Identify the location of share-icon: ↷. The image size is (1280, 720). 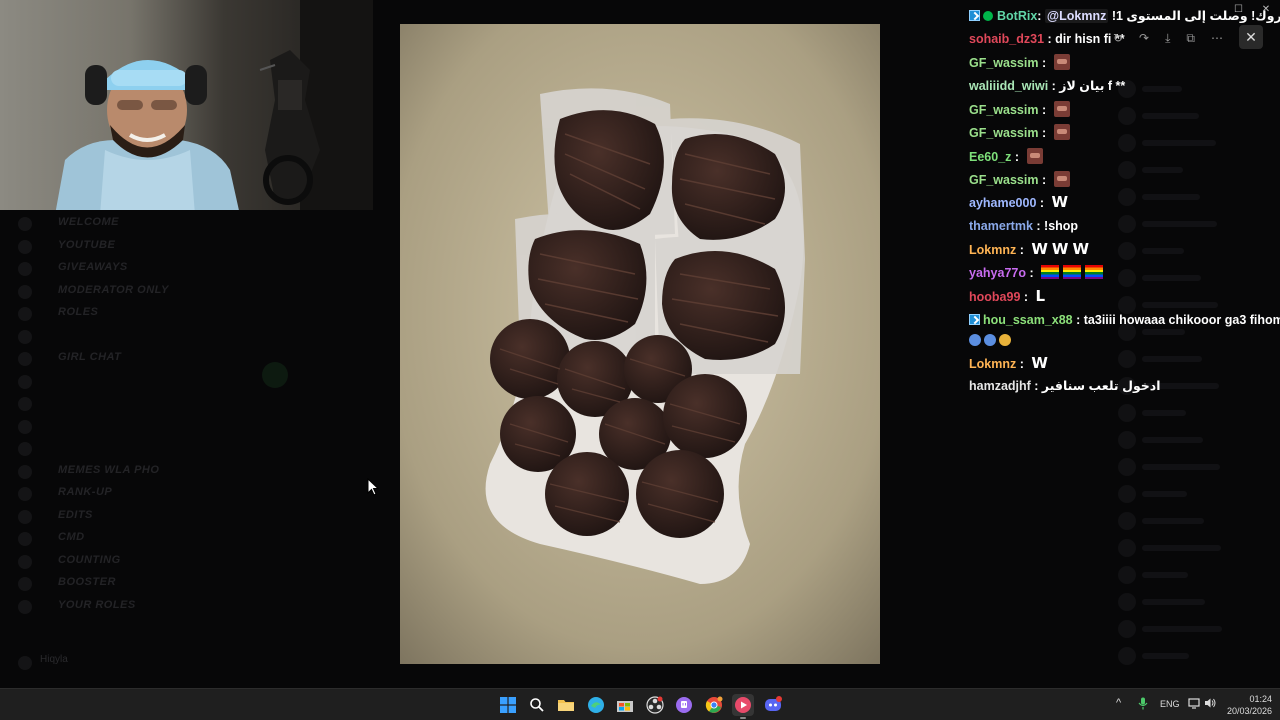
(1144, 38).